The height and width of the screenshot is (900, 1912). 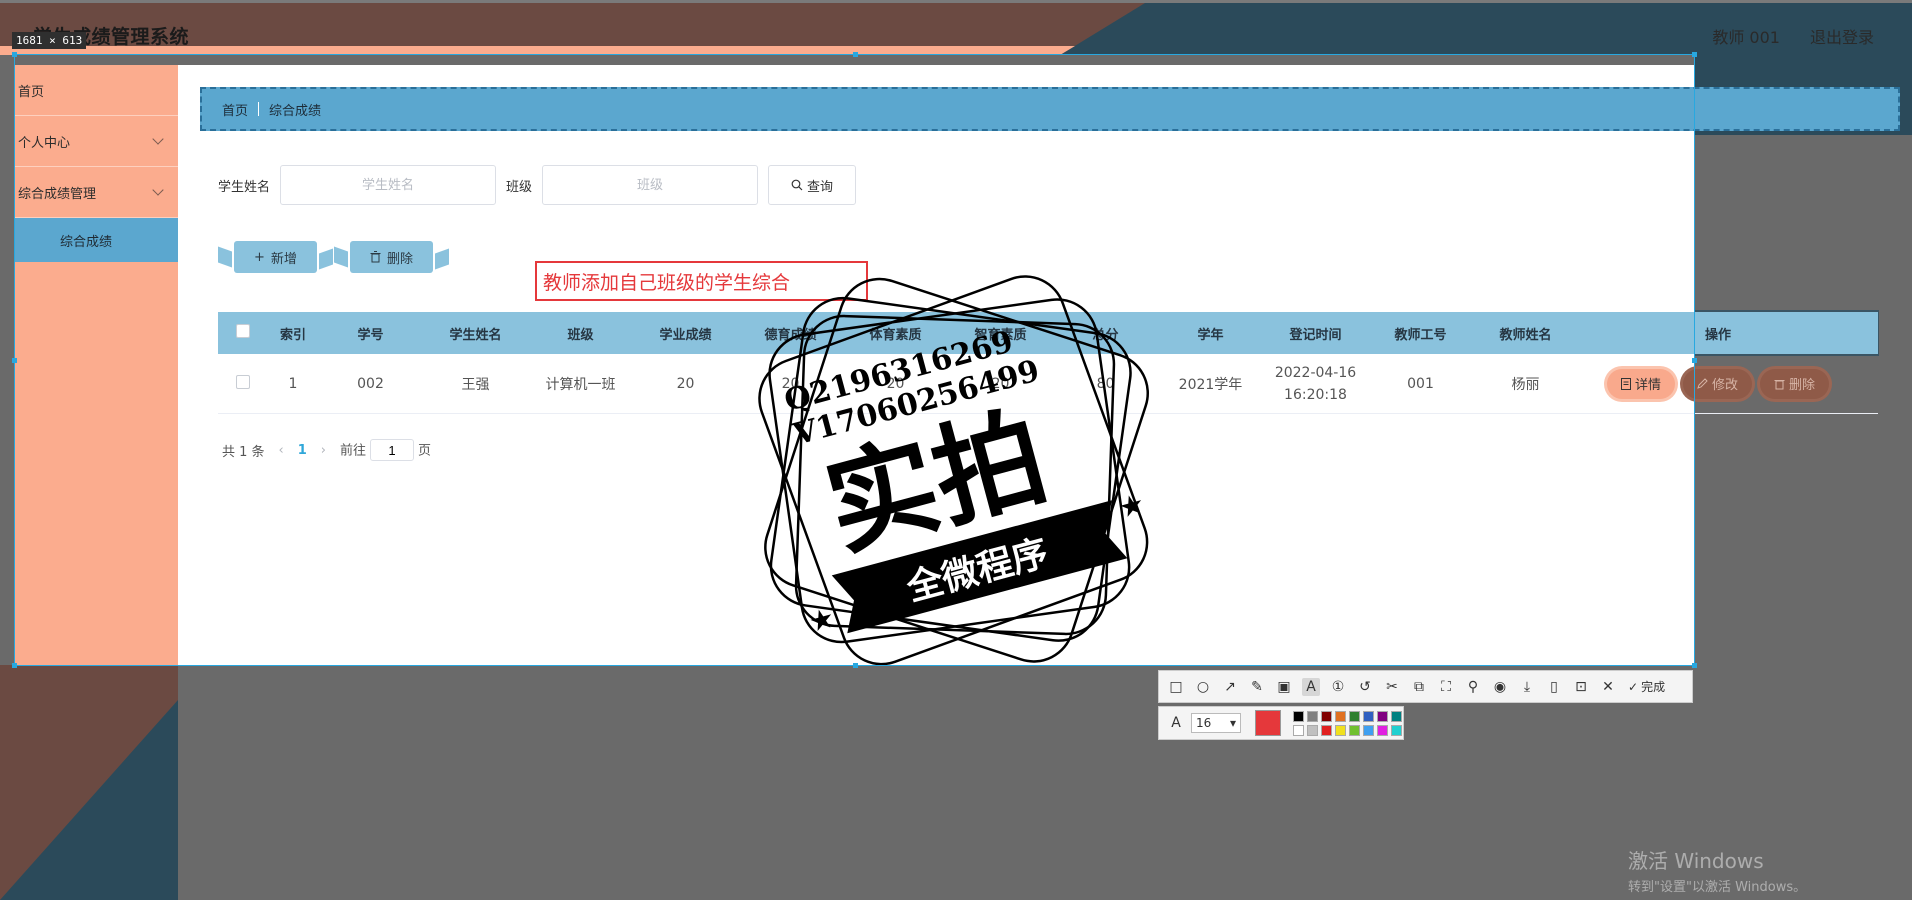 What do you see at coordinates (283, 259) in the screenshot?
I see `add-label: 新增` at bounding box center [283, 259].